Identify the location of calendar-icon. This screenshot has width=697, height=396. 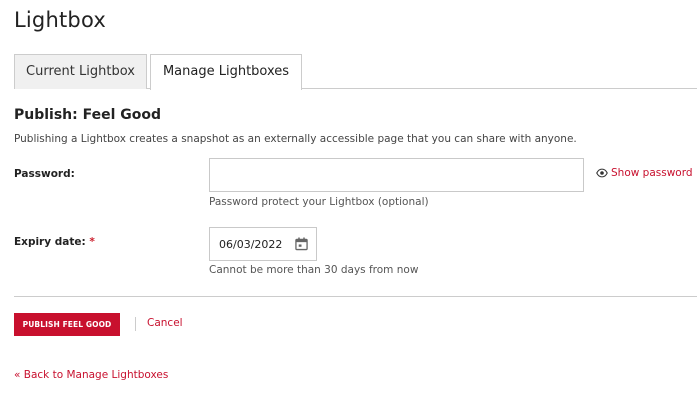
(301, 244).